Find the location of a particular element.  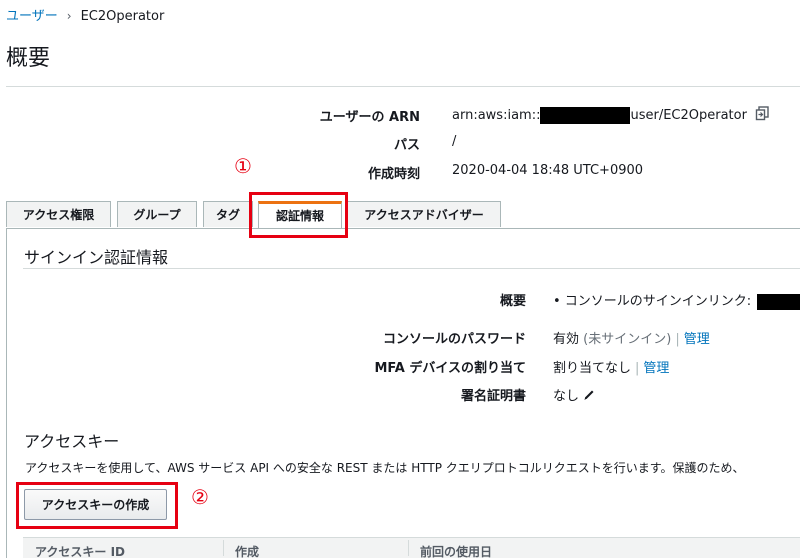

console-password-value: 有効 (未サインイン) | 管理 is located at coordinates (631, 337).